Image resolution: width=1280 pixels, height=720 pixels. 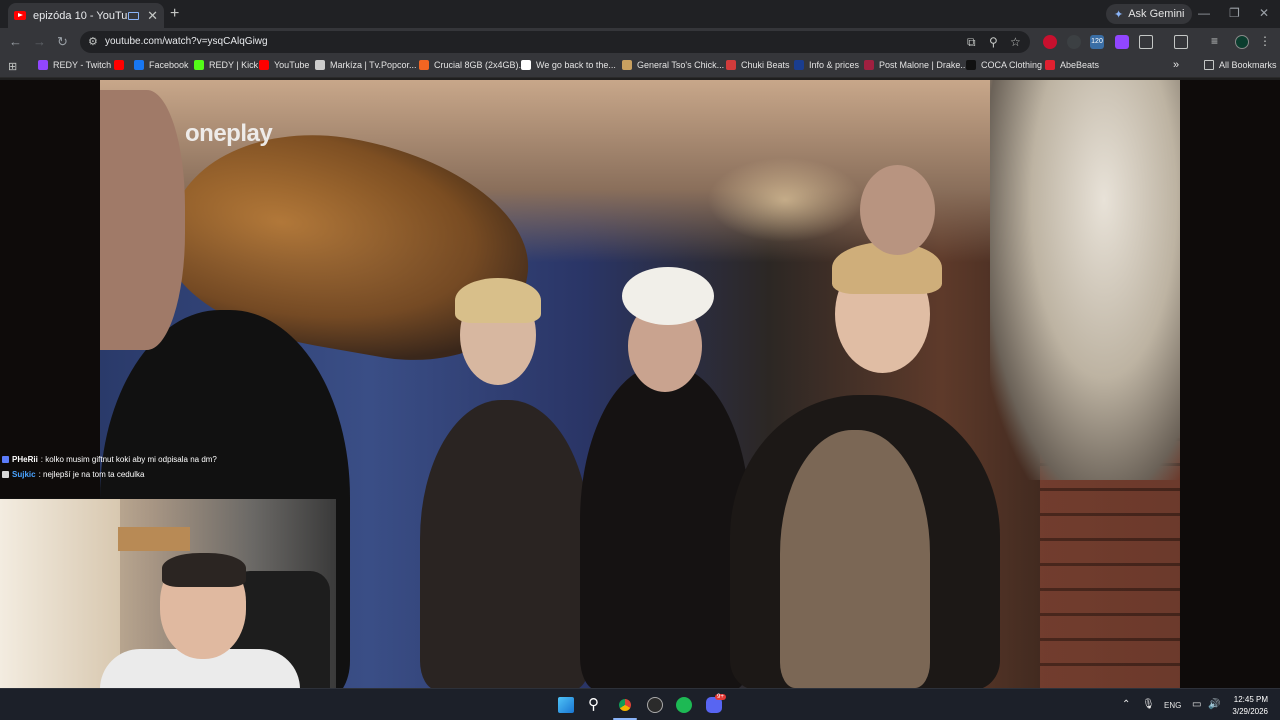 I want to click on facebook-icon, so click(x=139, y=65).